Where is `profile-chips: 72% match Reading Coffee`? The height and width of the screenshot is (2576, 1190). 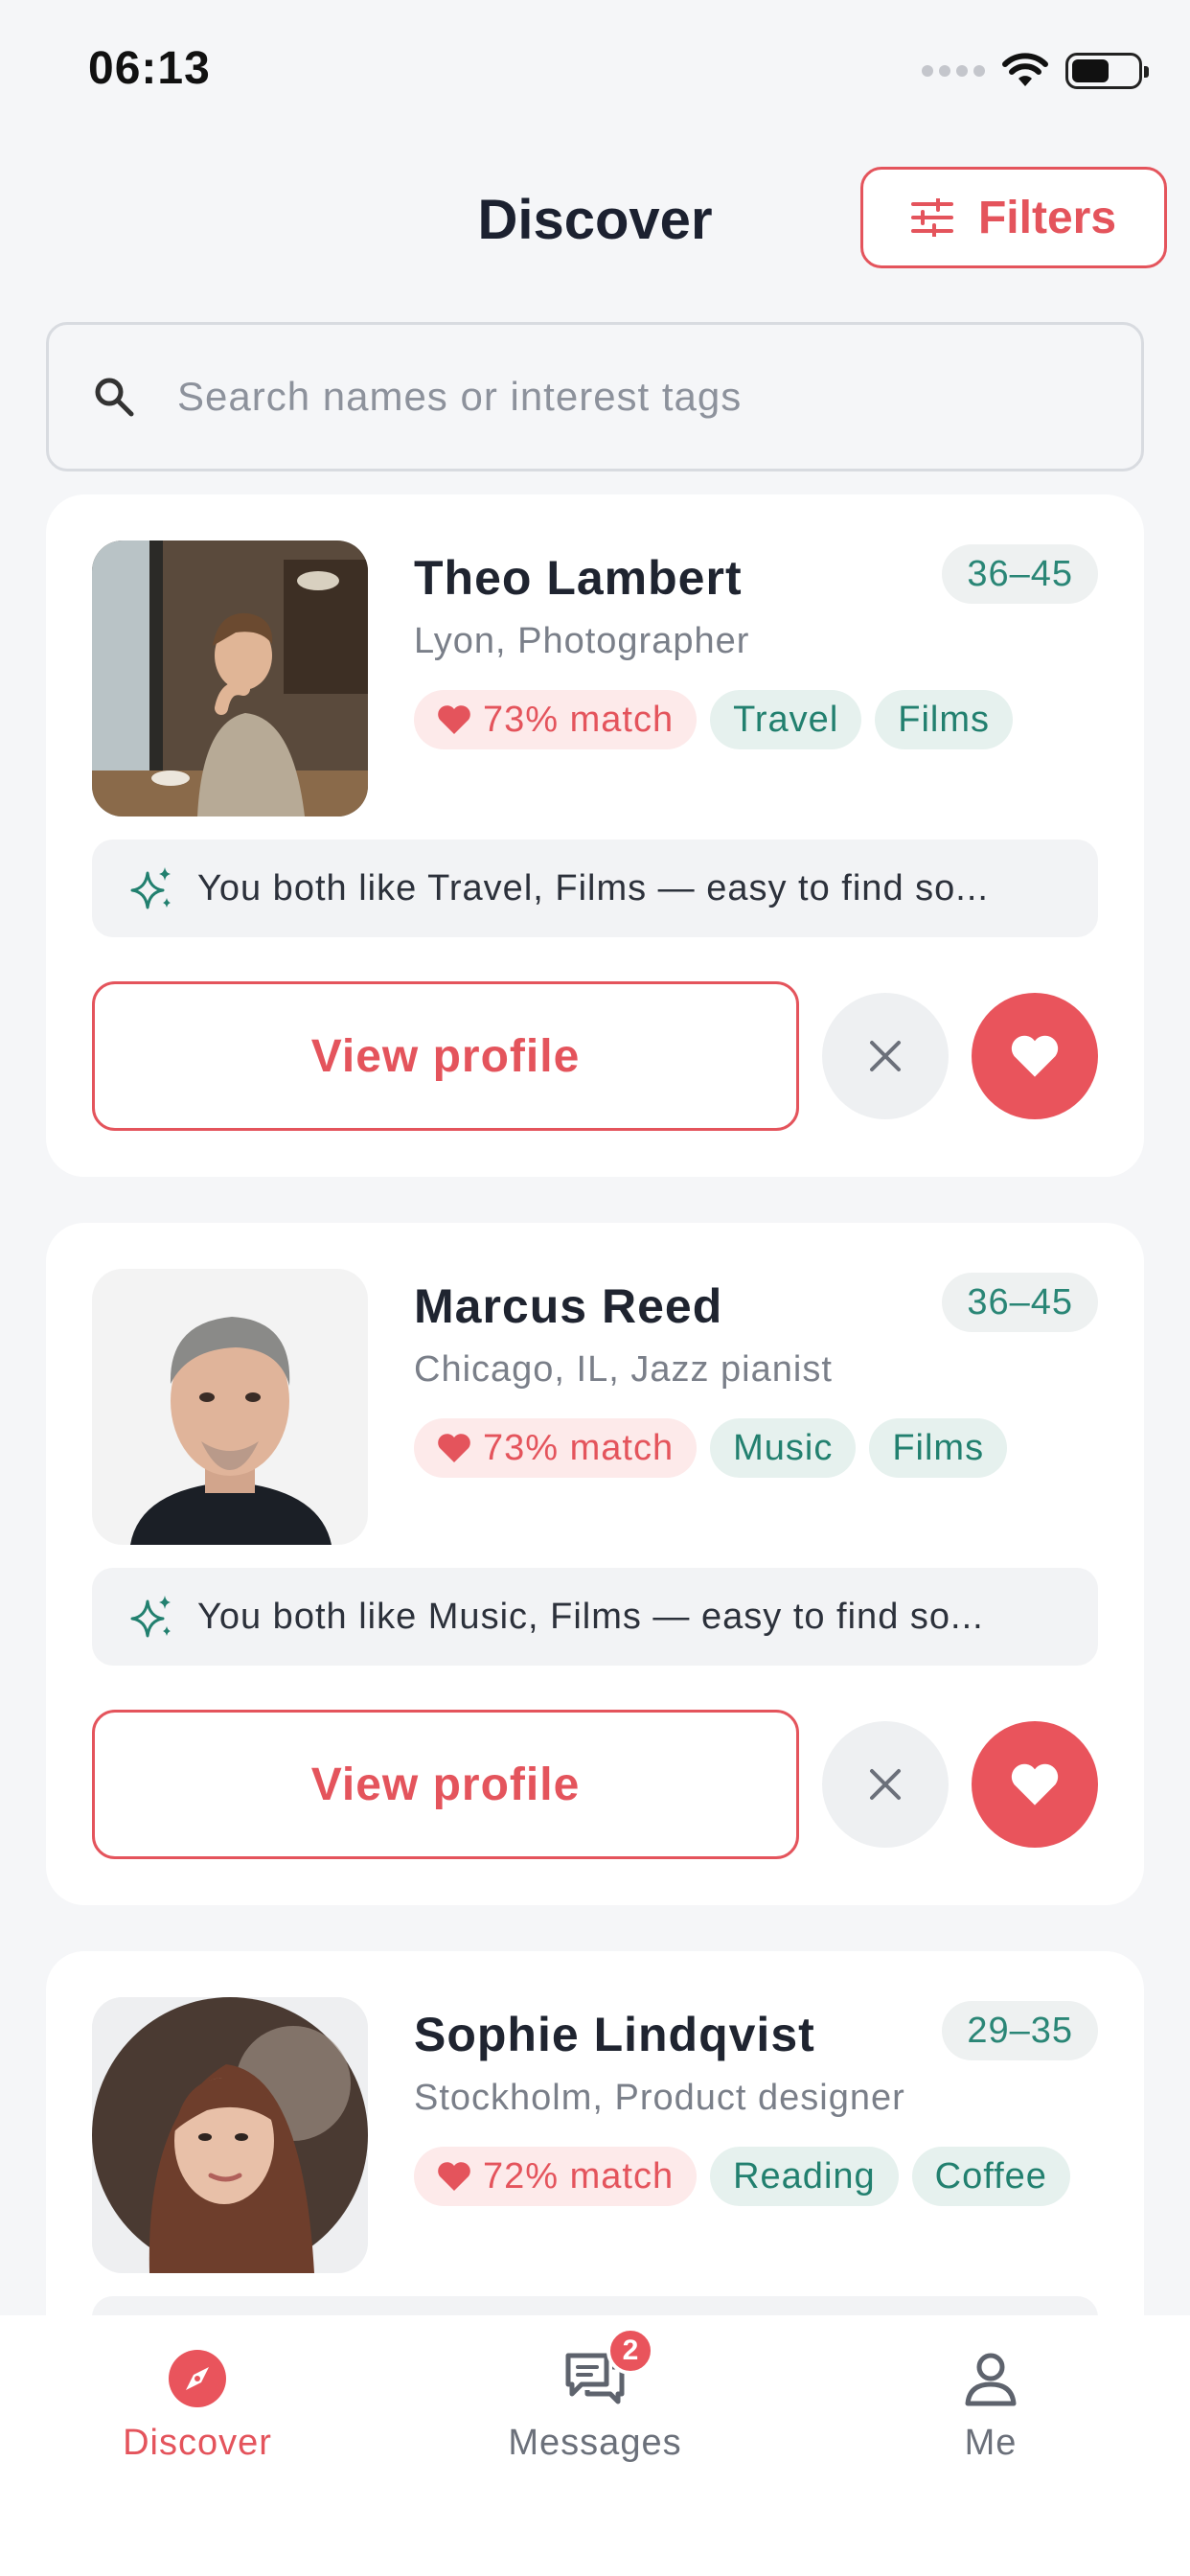 profile-chips: 72% match Reading Coffee is located at coordinates (742, 2176).